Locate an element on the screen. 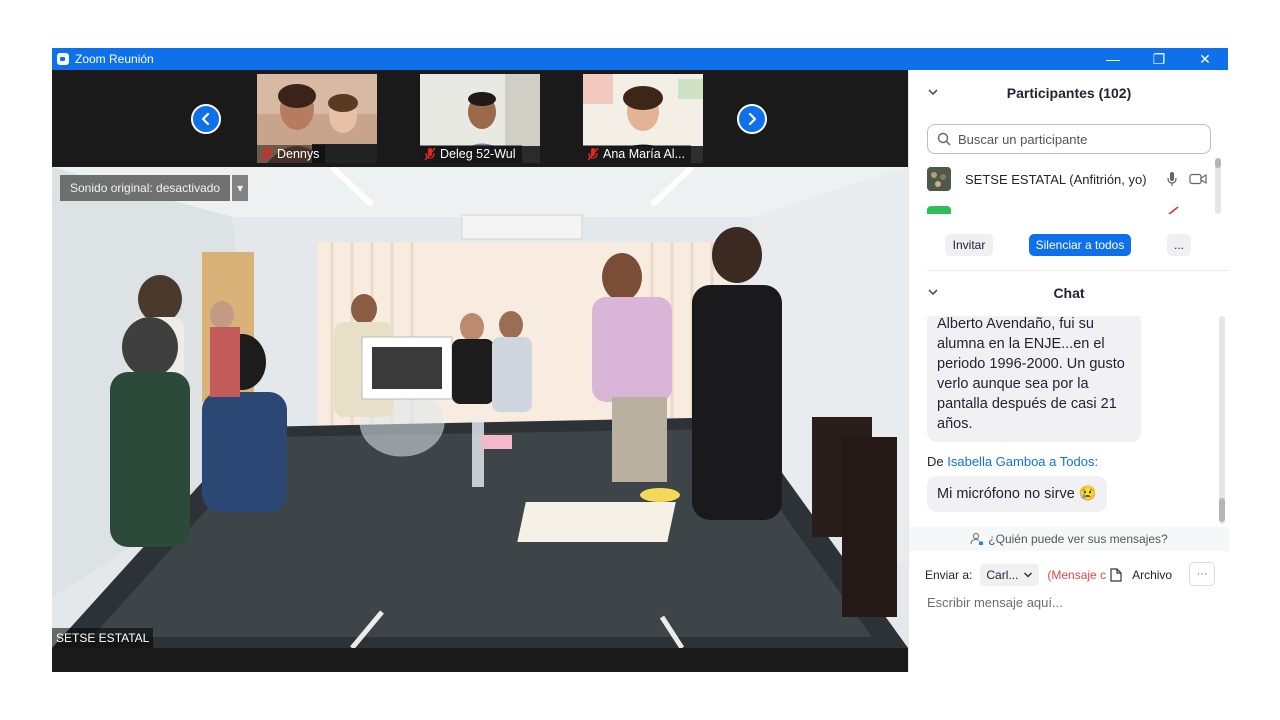 The width and height of the screenshot is (1280, 720). original-sound-control: Sonido original: desactivado ▾ is located at coordinates (154, 188).